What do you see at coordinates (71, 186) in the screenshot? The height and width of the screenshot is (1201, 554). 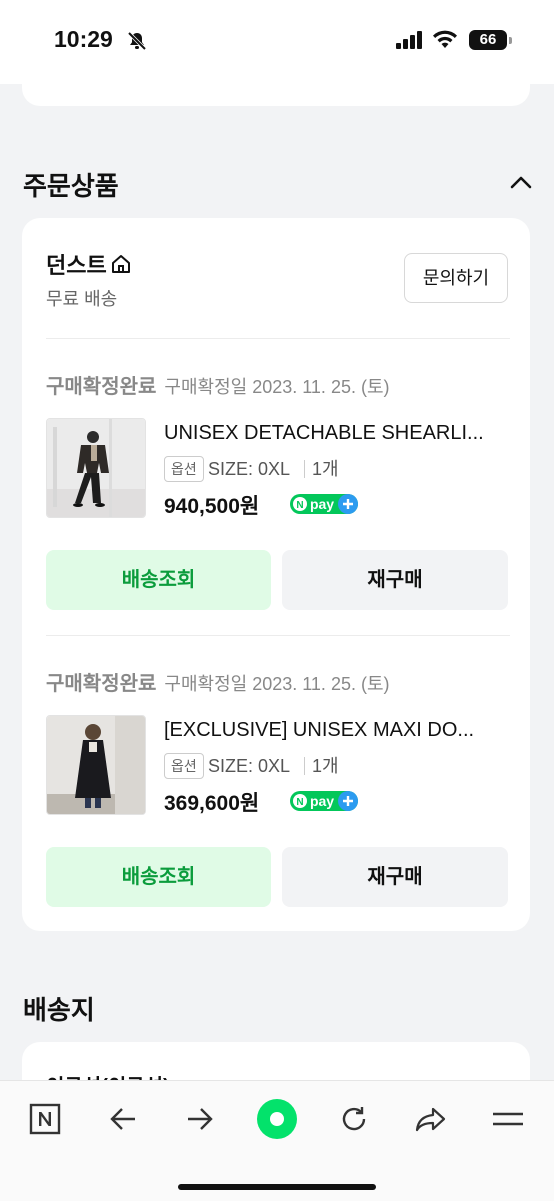 I see `order-items-title: 주문상품` at bounding box center [71, 186].